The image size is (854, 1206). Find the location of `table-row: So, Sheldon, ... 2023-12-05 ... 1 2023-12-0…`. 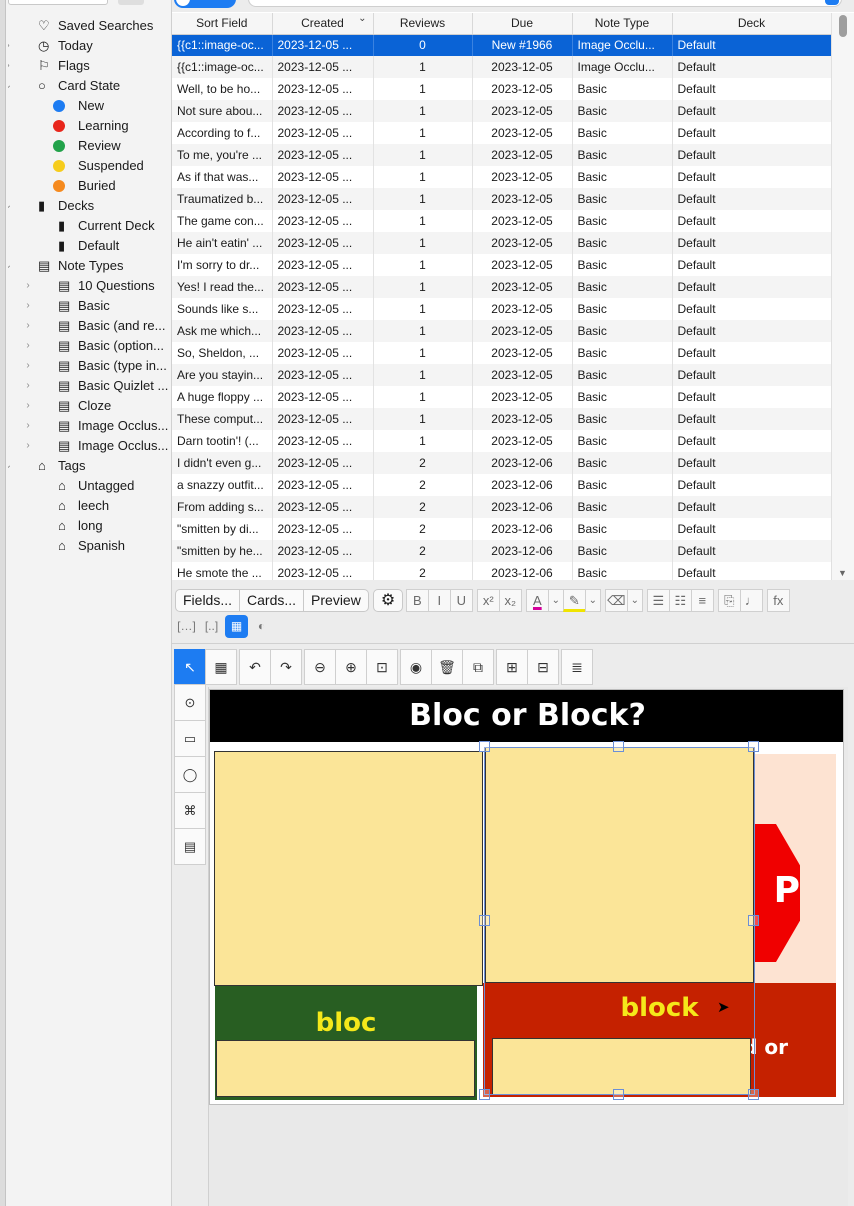

table-row: So, Sheldon, ... 2023-12-05 ... 1 2023-12-0… is located at coordinates (502, 353).